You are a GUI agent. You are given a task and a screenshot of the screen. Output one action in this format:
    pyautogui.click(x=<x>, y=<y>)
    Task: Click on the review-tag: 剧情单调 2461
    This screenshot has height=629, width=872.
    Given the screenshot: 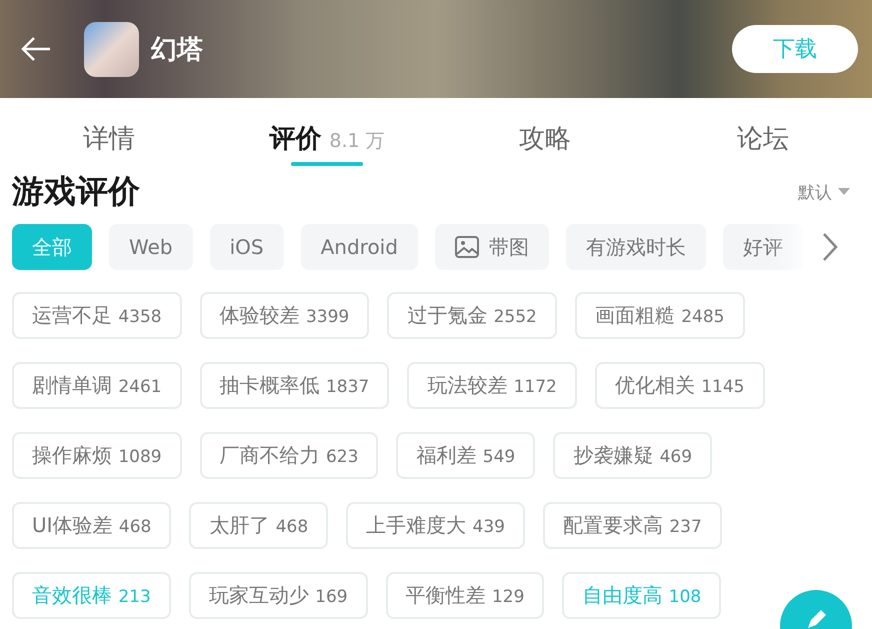 What is the action you would take?
    pyautogui.click(x=97, y=385)
    